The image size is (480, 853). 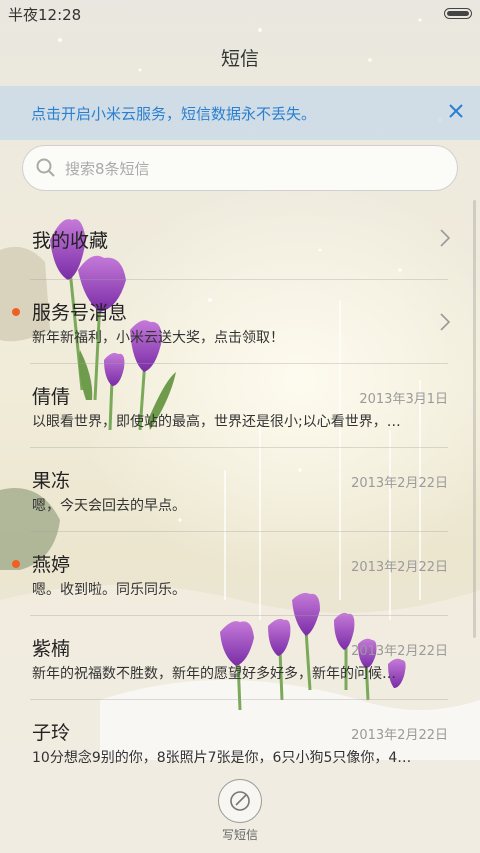 I want to click on row-title: 子玲, so click(x=51, y=733).